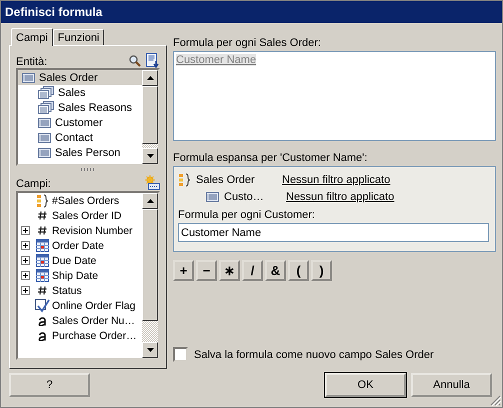 This screenshot has width=503, height=408. What do you see at coordinates (80, 137) in the screenshot?
I see `entity-item: Contact` at bounding box center [80, 137].